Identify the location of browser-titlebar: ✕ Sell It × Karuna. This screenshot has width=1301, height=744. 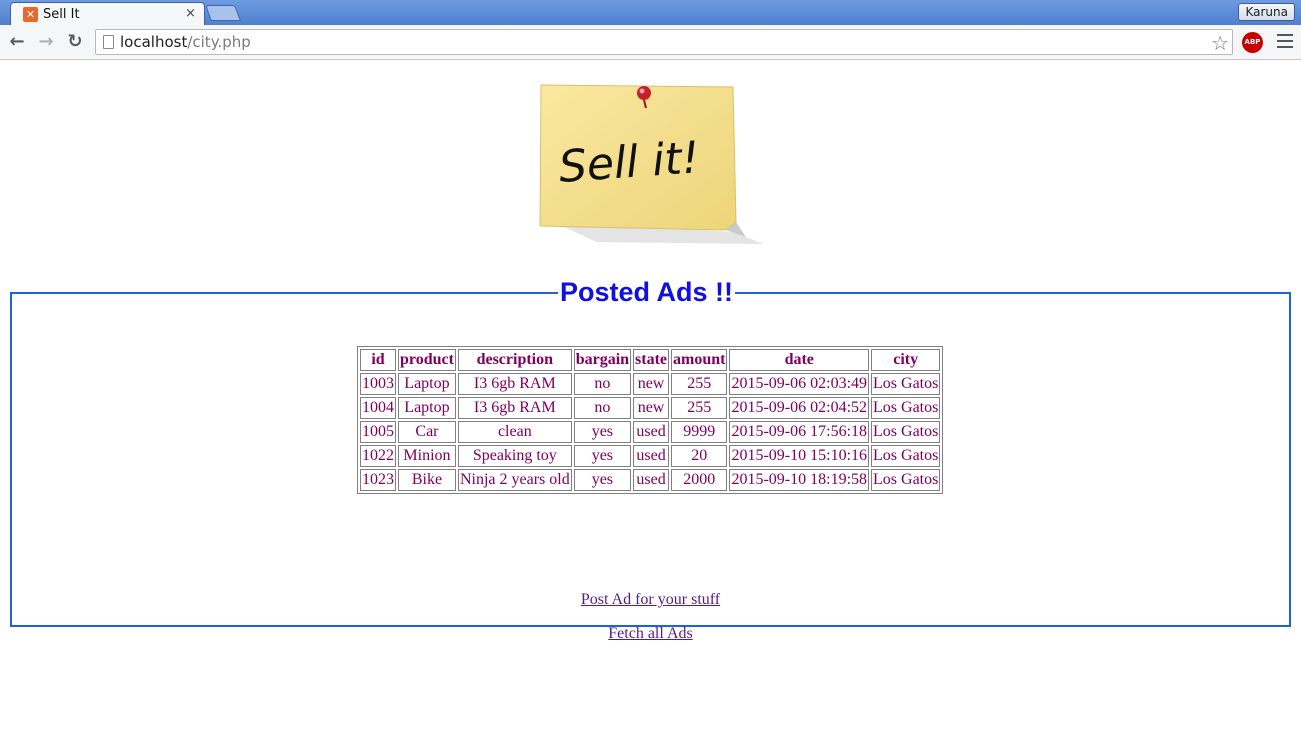
(650, 13).